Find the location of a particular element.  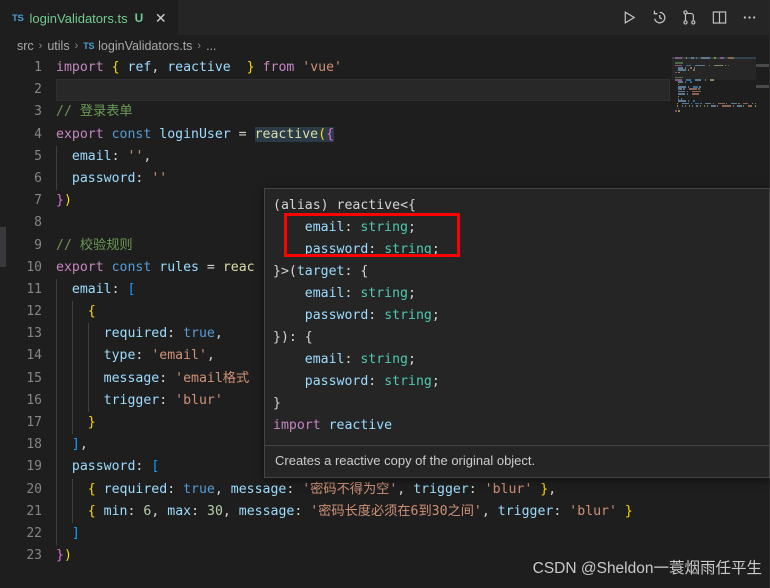

editor-tab-loginvalidators: TS loginValidators.ts U ✕ is located at coordinates (89, 17).